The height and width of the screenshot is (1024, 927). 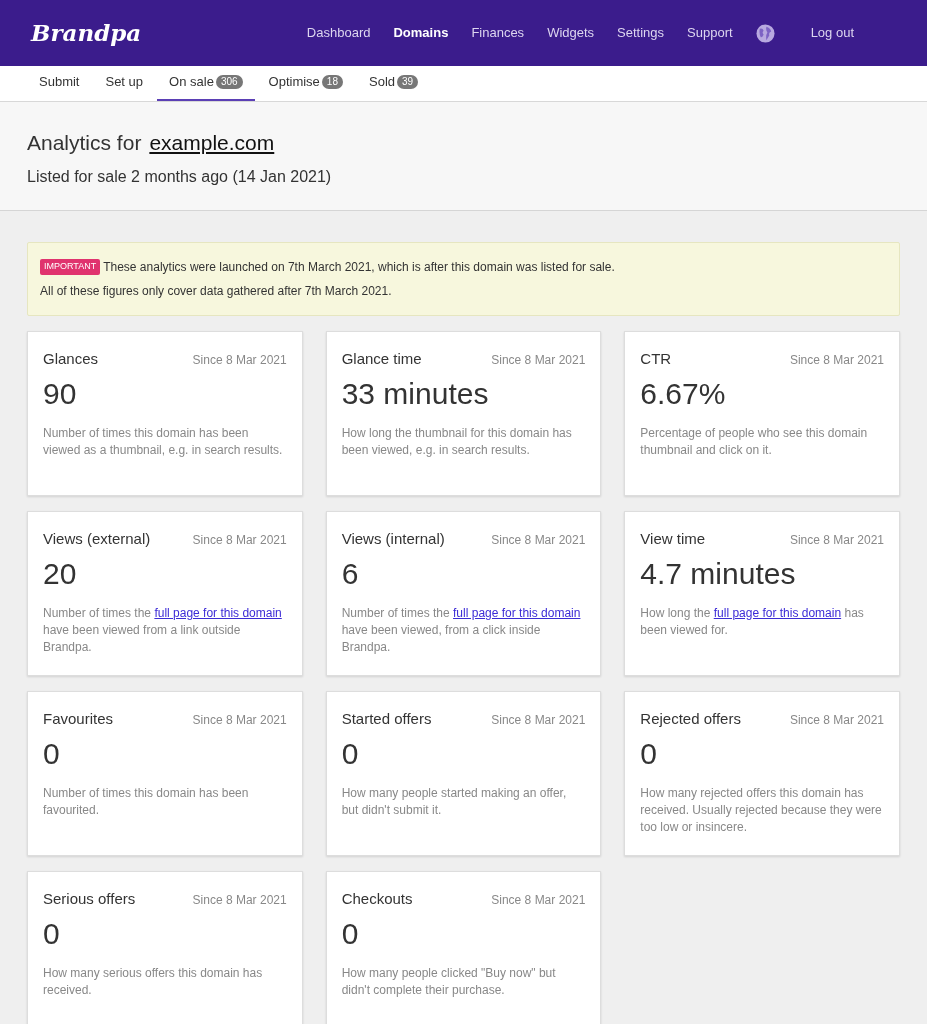 What do you see at coordinates (180, 176) in the screenshot?
I see `page-subtitle: Listed for sale 2 months ago (14 Jan 2021)` at bounding box center [180, 176].